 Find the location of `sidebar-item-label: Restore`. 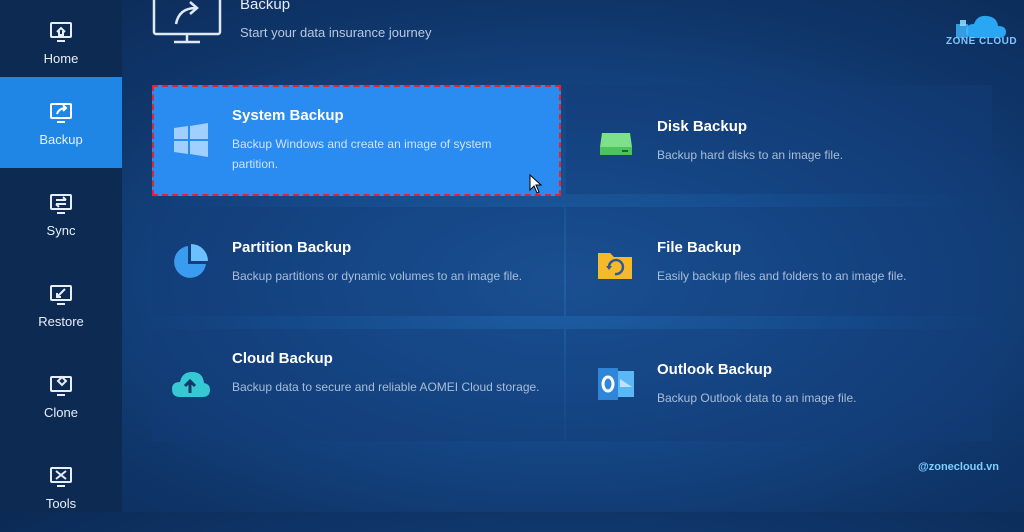

sidebar-item-label: Restore is located at coordinates (61, 321).